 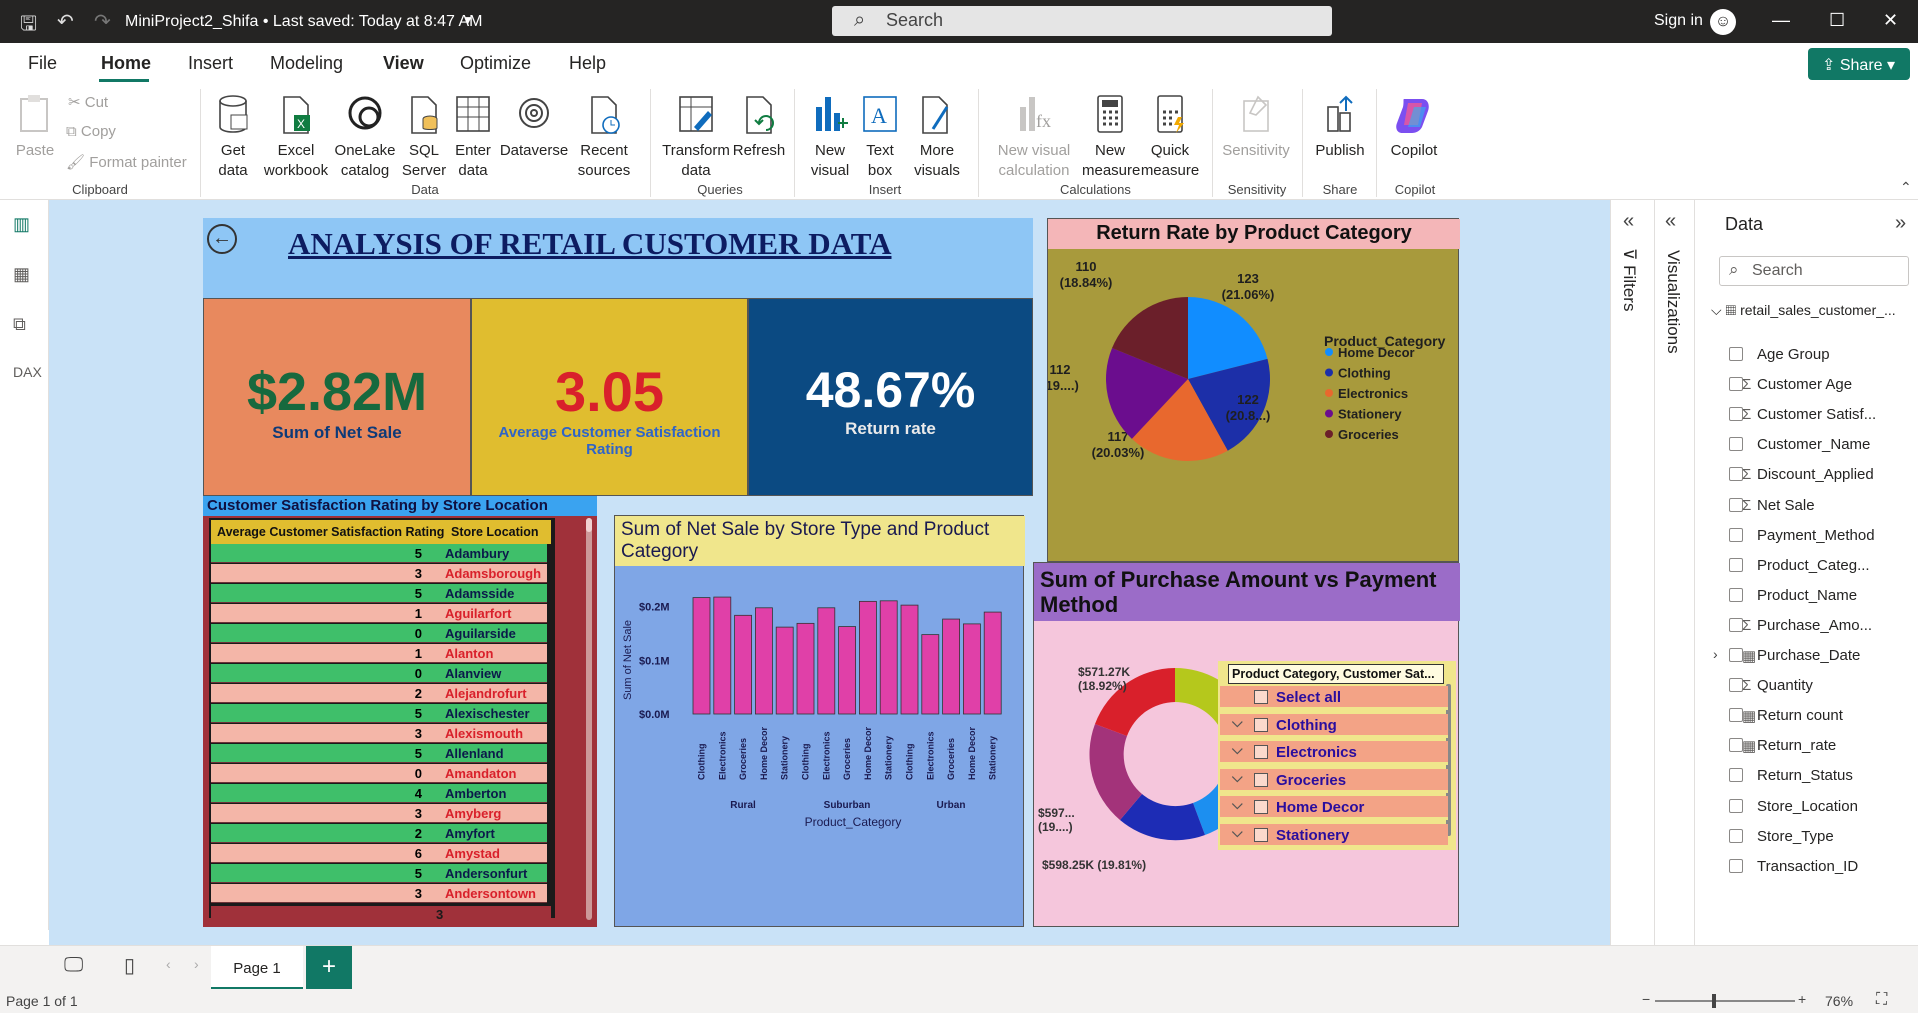 What do you see at coordinates (379, 553) in the screenshot?
I see `table-row: 5 Adambury` at bounding box center [379, 553].